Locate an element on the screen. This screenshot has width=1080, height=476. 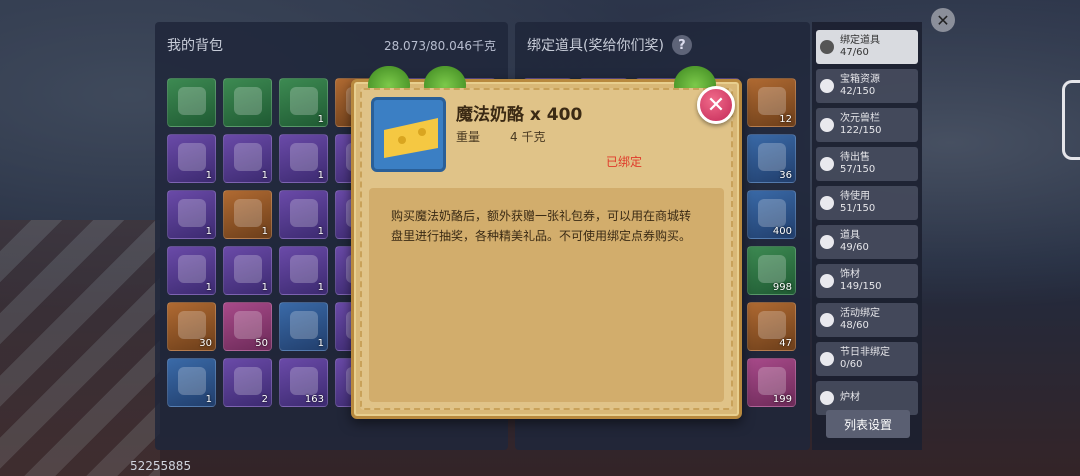
list-settings-button: 列表设置 is located at coordinates (868, 424).